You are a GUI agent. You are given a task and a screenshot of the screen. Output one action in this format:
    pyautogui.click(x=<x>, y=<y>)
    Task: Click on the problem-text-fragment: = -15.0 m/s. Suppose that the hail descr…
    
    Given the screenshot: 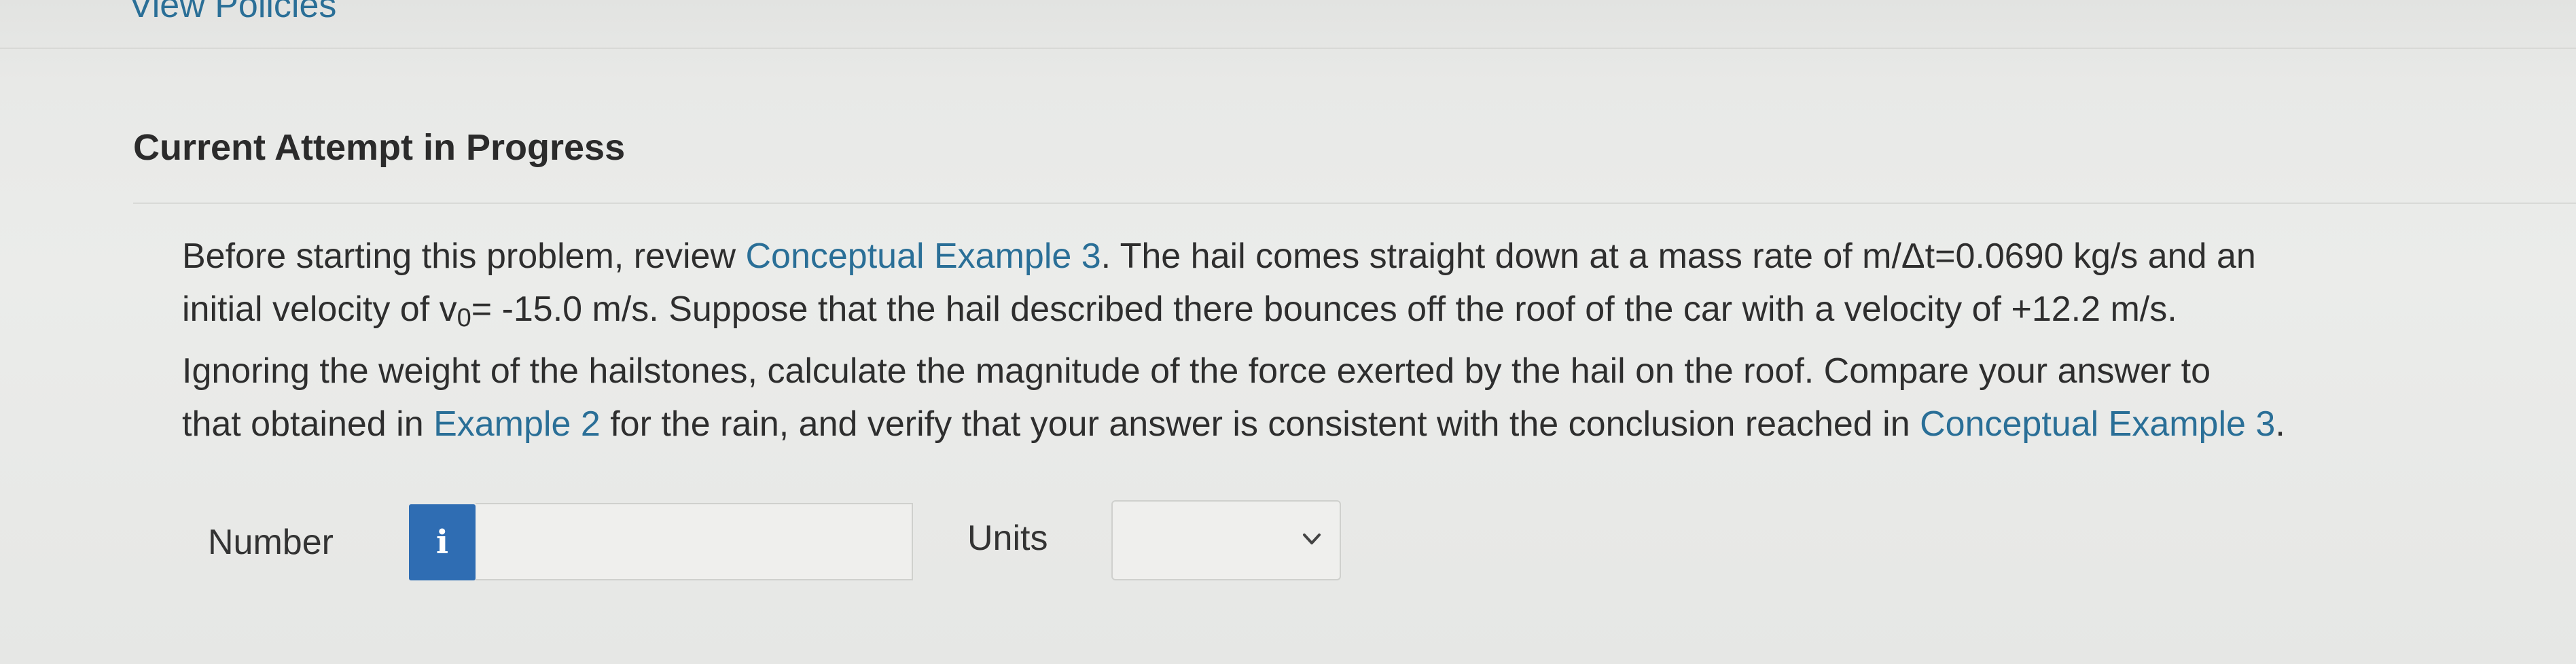 What is the action you would take?
    pyautogui.click(x=1324, y=309)
    